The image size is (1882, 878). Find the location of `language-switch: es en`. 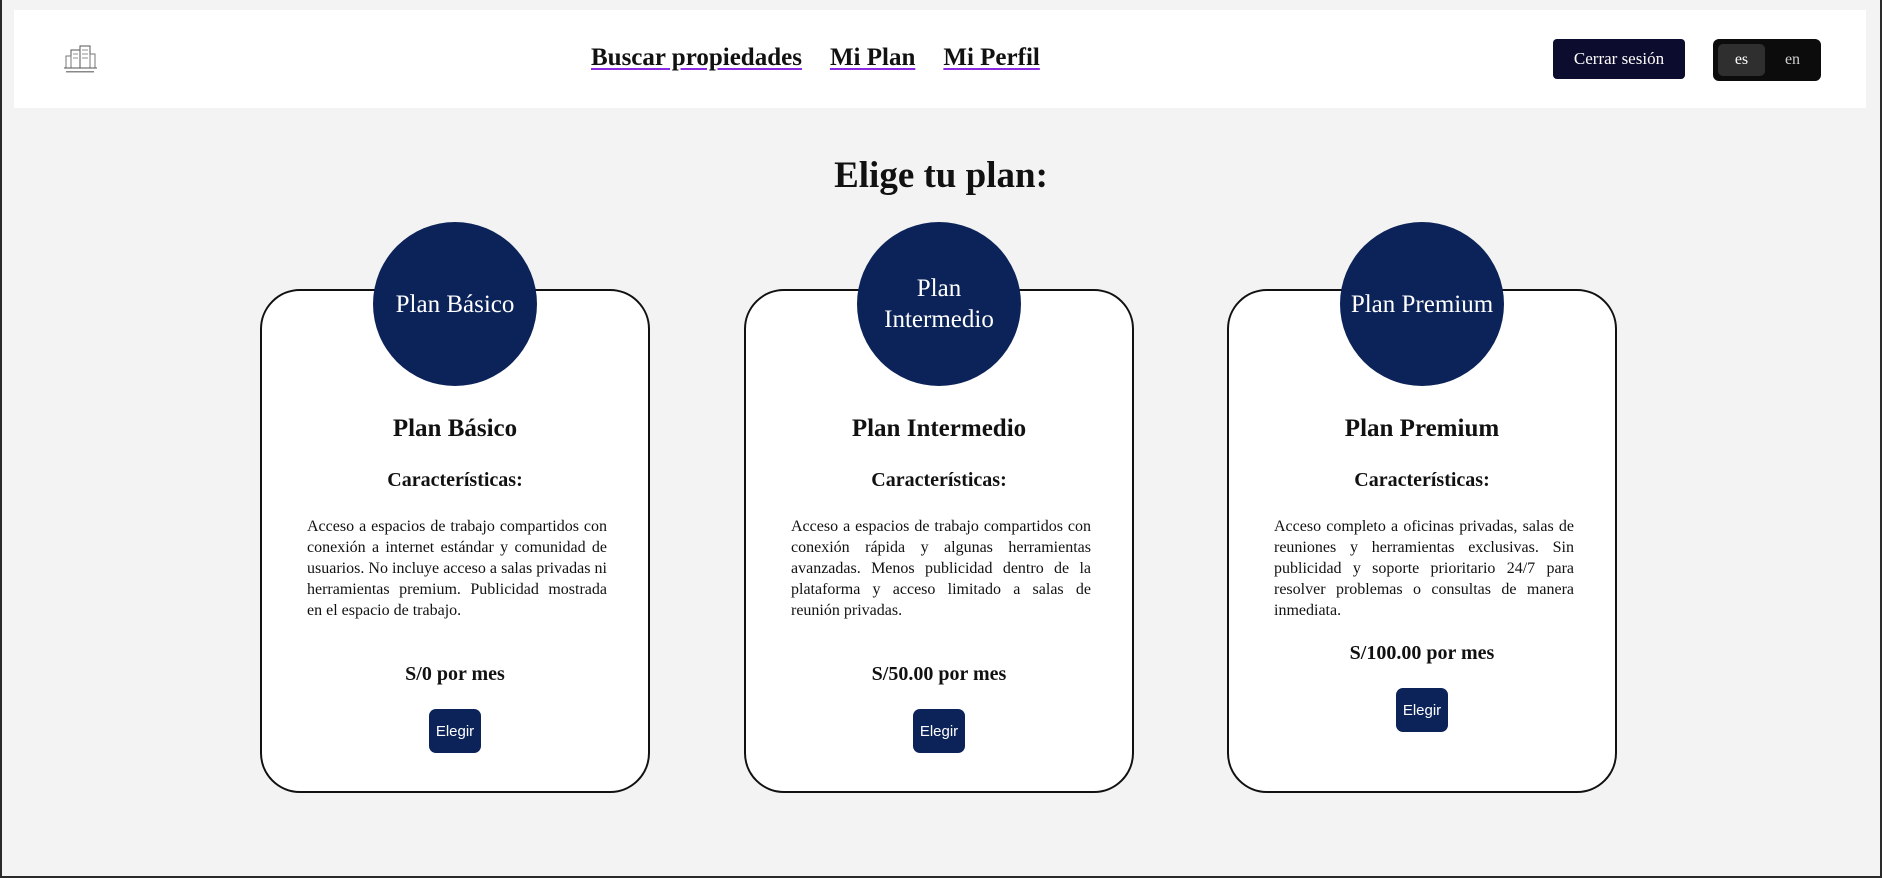

language-switch: es en is located at coordinates (1767, 60).